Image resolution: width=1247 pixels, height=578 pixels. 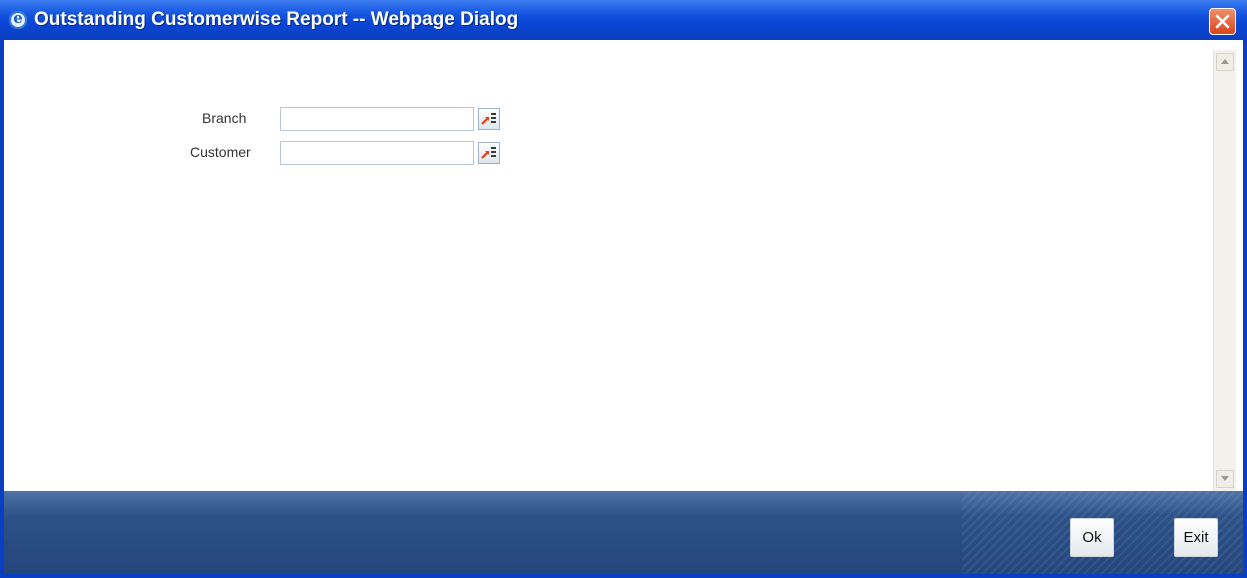 What do you see at coordinates (623, 532) in the screenshot?
I see `dialog-footer: Ok Exit` at bounding box center [623, 532].